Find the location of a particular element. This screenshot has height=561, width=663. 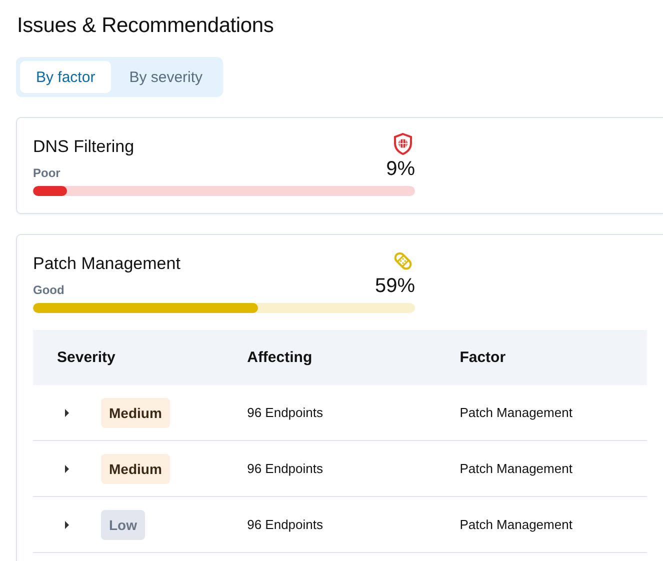

severity-badge: Low is located at coordinates (123, 525).